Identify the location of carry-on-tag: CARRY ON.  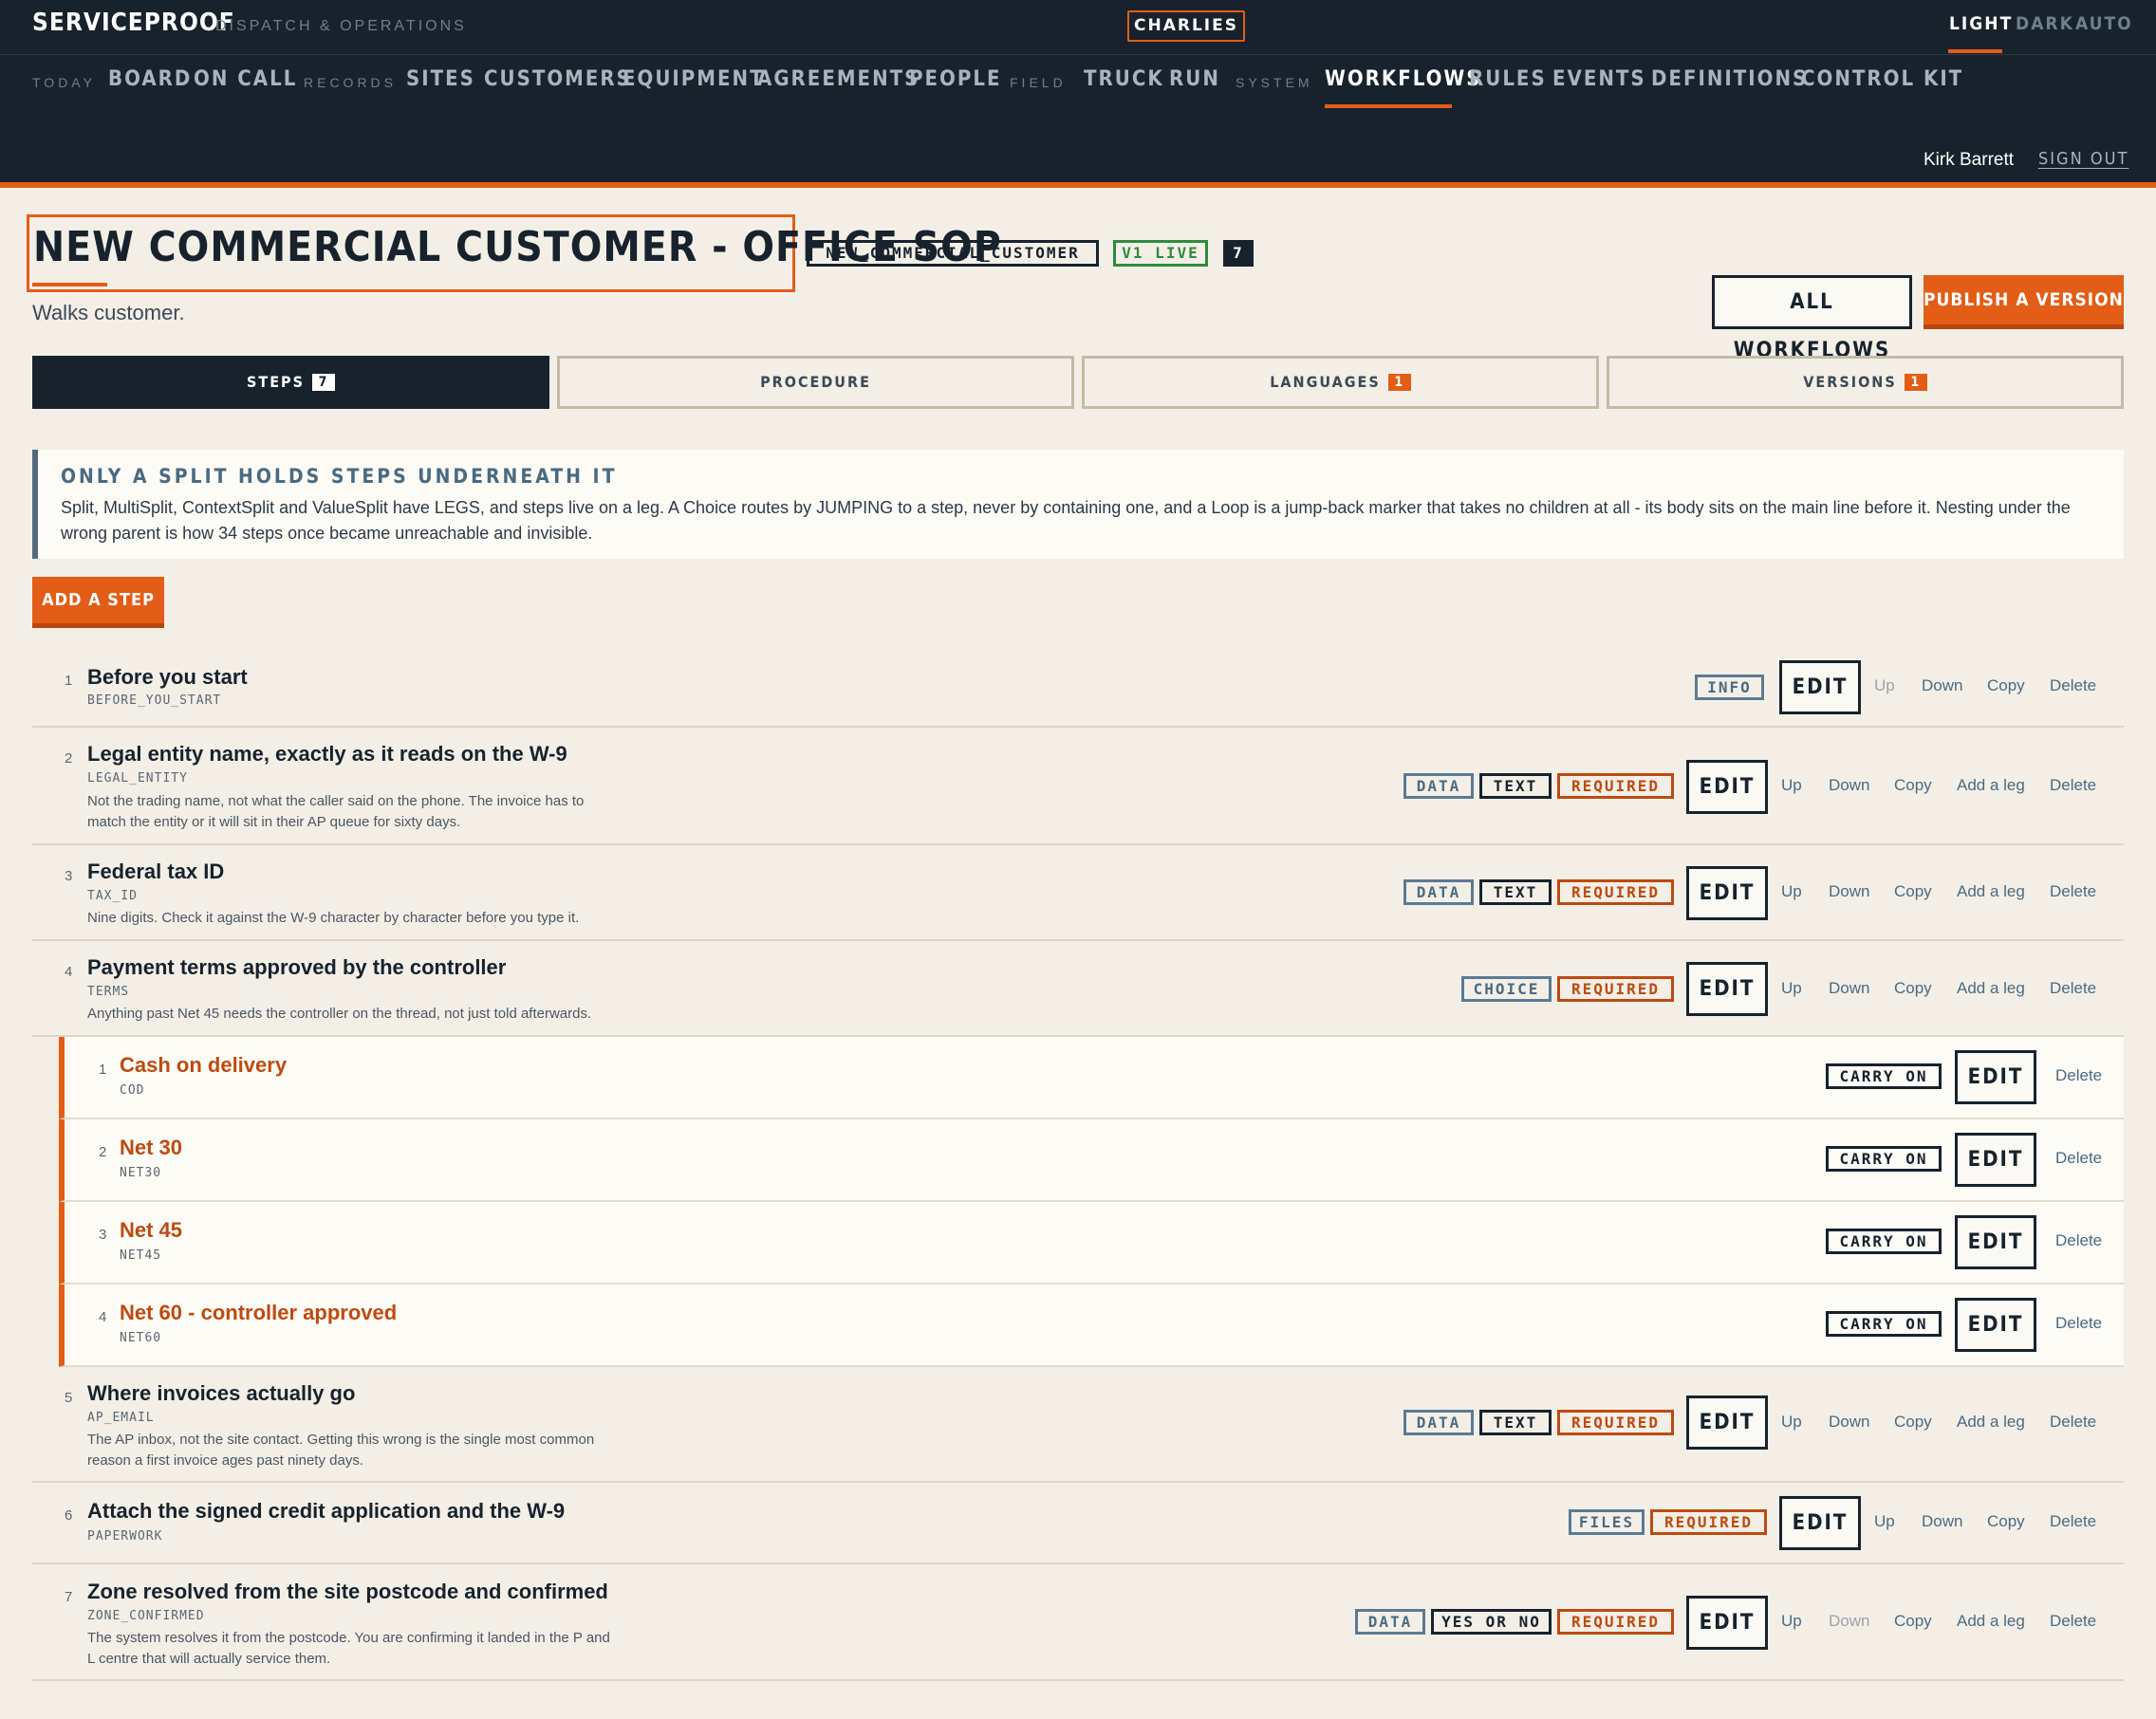
(1884, 1324).